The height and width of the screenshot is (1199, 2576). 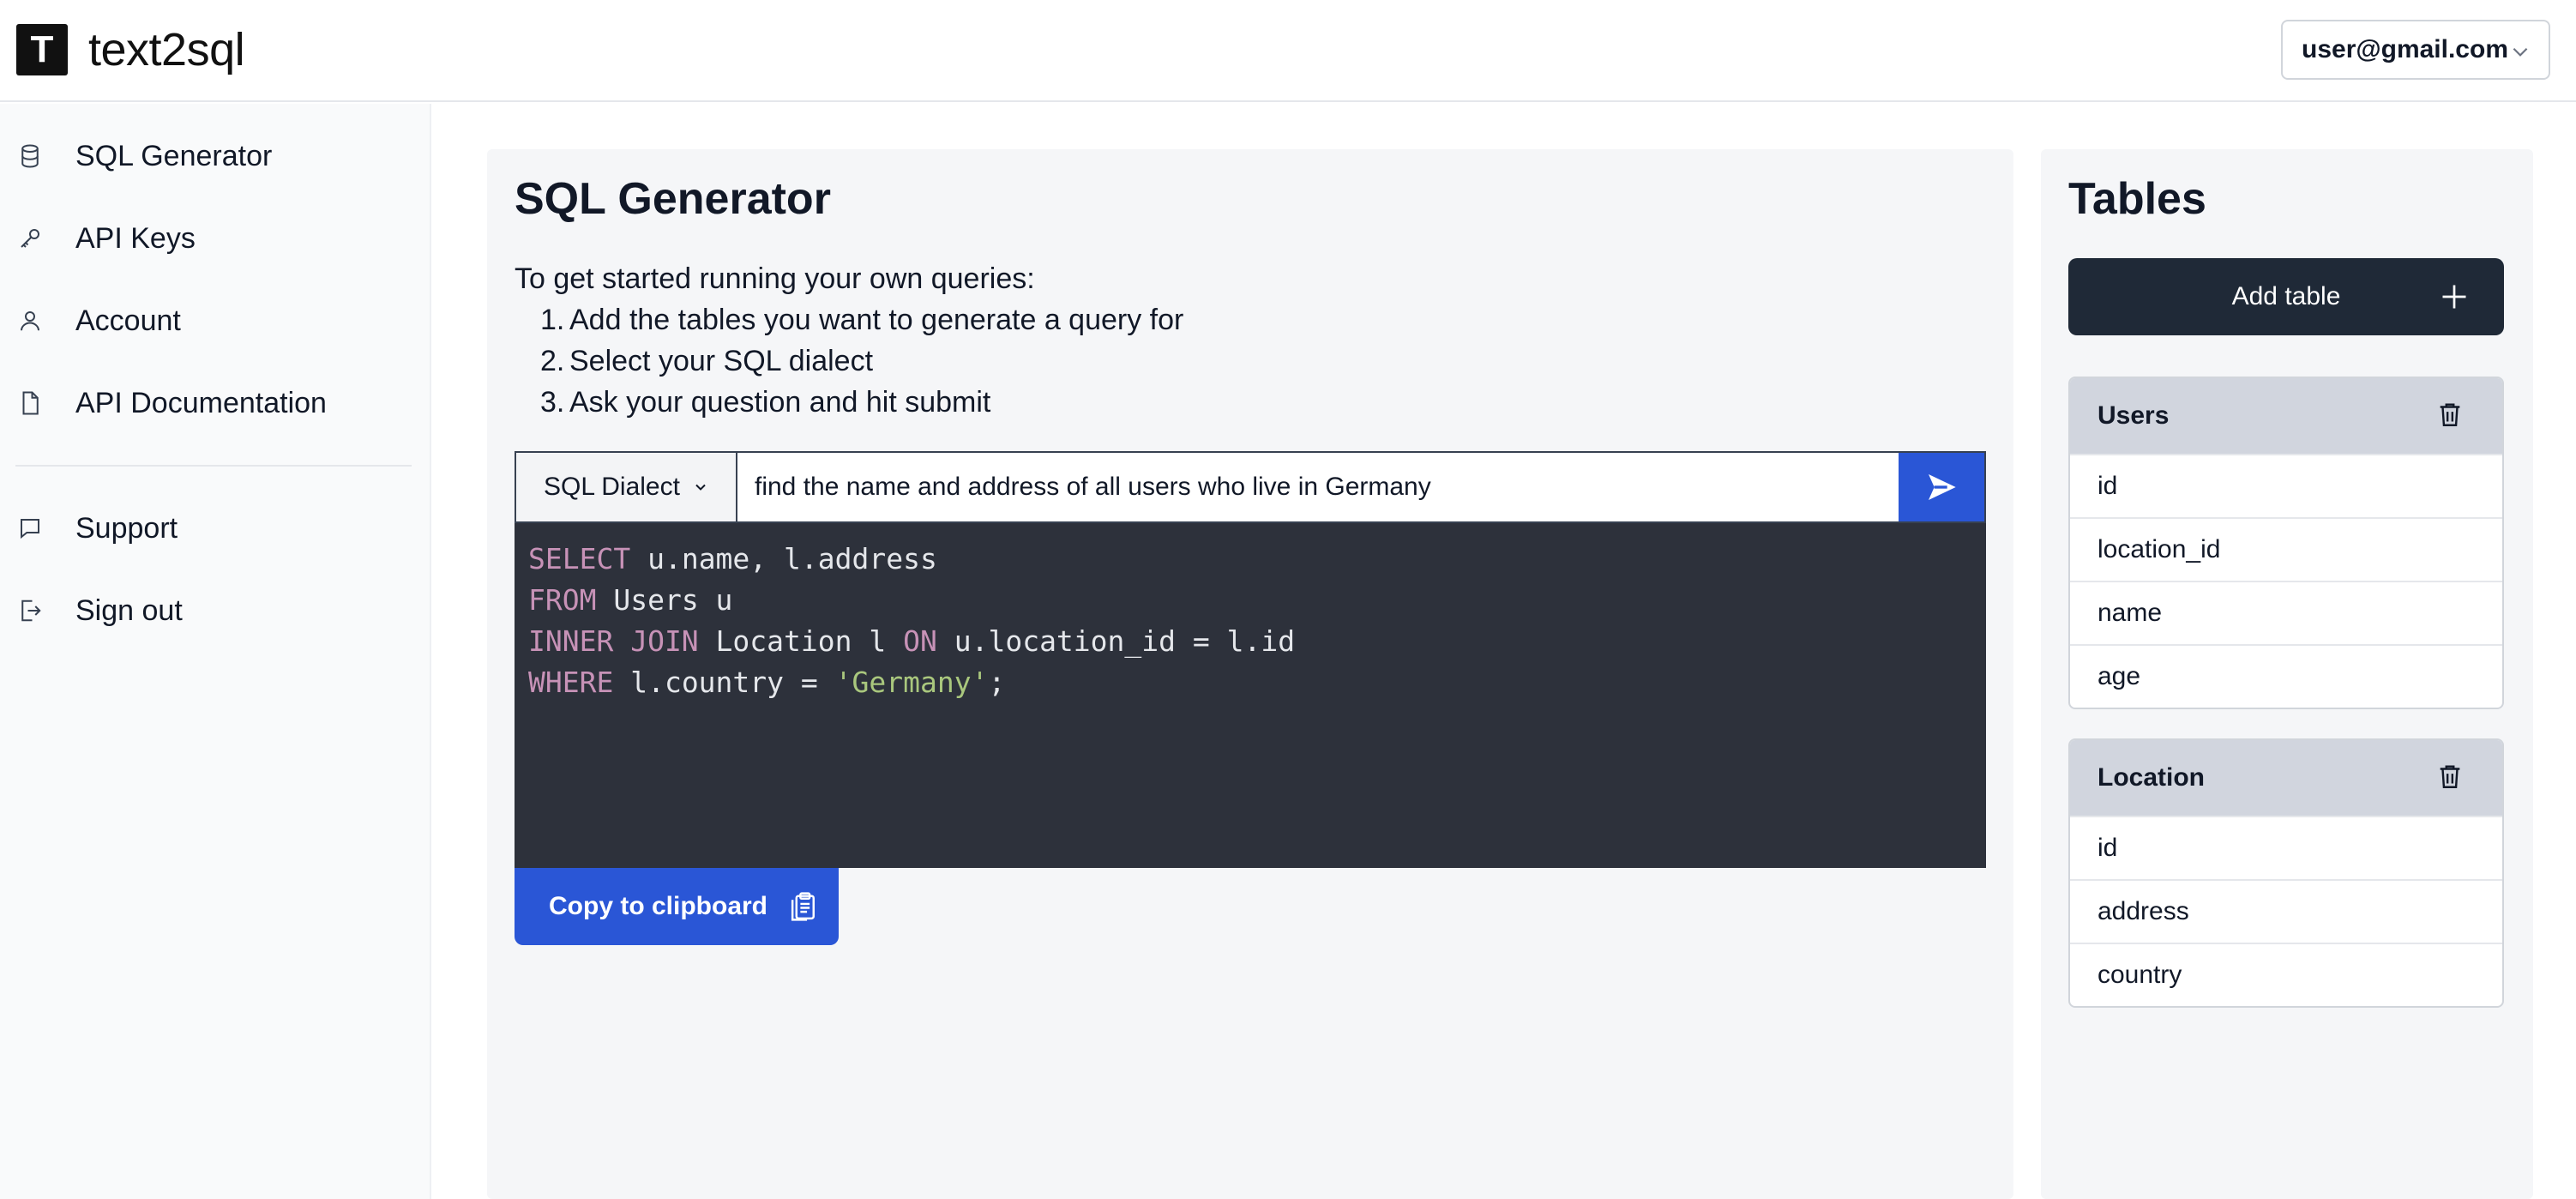 What do you see at coordinates (2454, 297) in the screenshot?
I see `plus-icon` at bounding box center [2454, 297].